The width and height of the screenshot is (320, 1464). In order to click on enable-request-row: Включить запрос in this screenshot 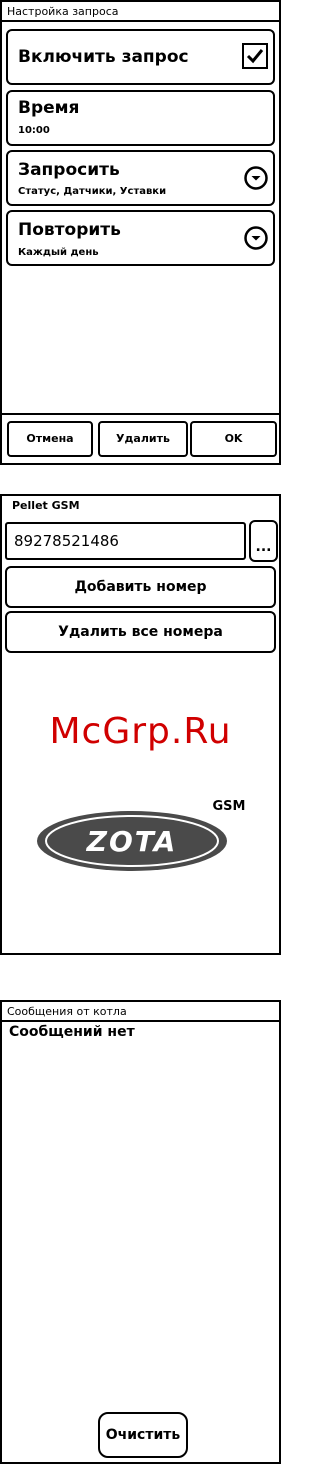, I will do `click(140, 57)`.